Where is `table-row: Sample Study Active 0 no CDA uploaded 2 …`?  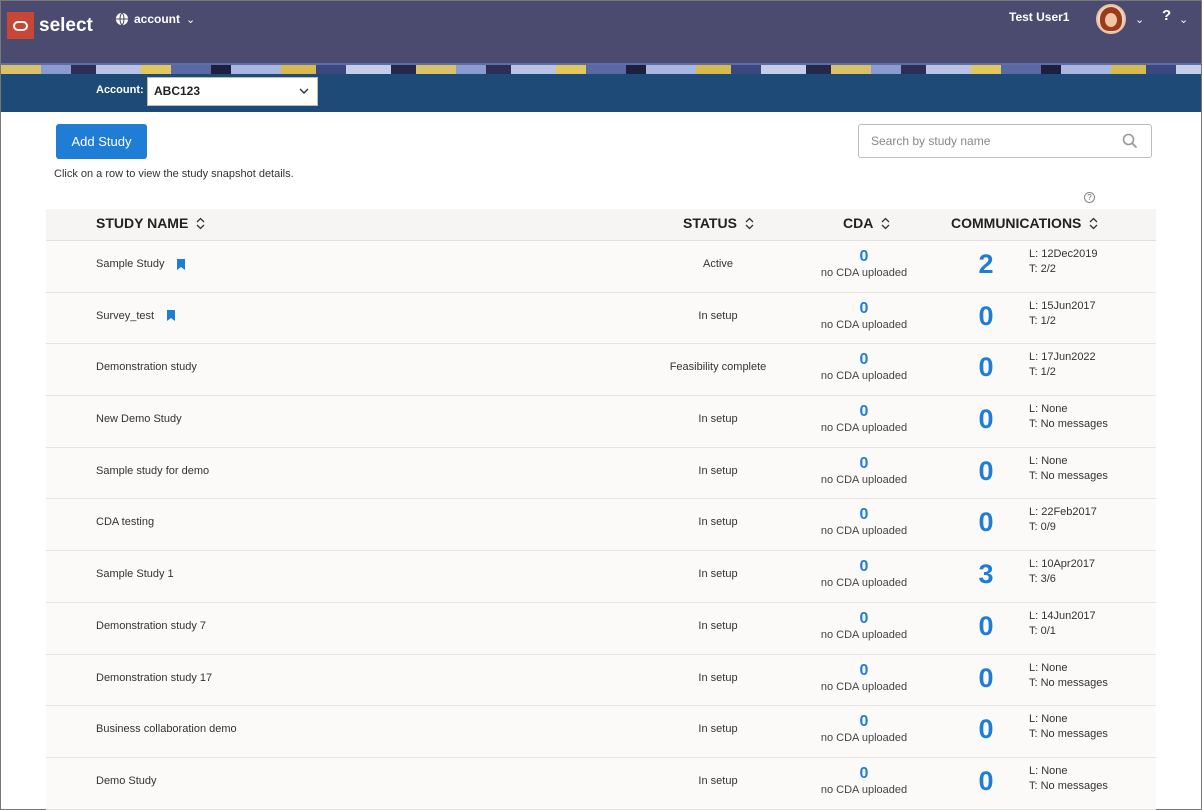
table-row: Sample Study Active 0 no CDA uploaded 2 … is located at coordinates (601, 267).